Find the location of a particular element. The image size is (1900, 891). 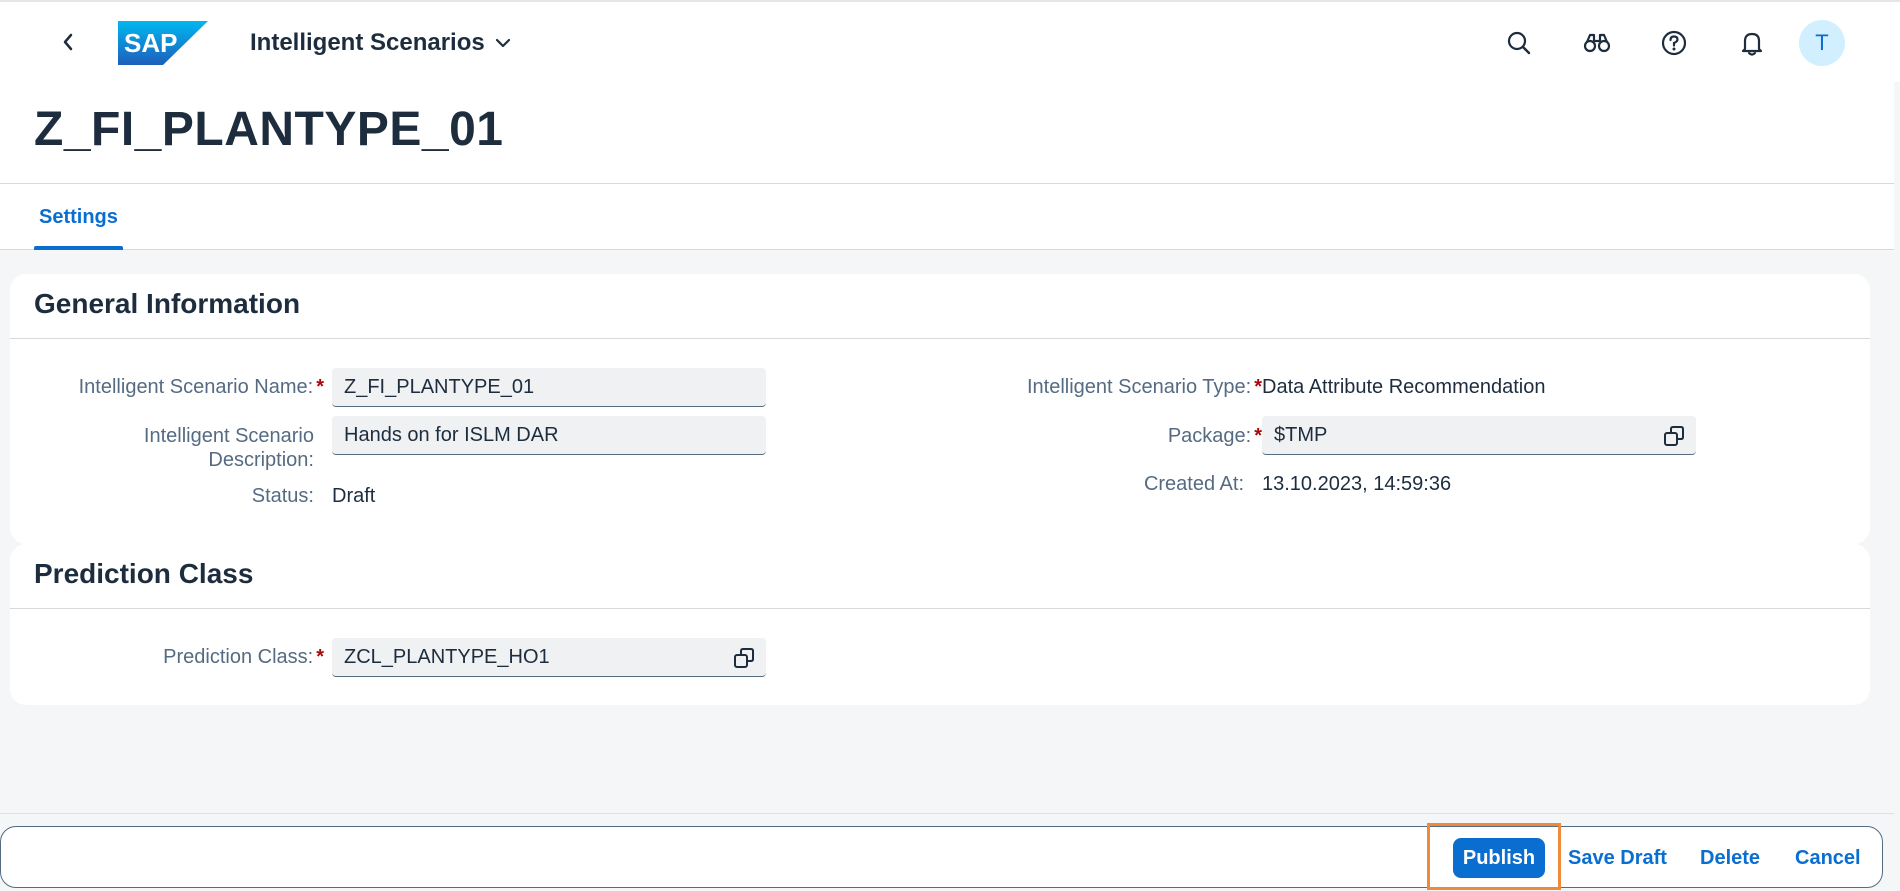

scenario-name-label: Intelligent Scenario Name: * is located at coordinates (201, 387).